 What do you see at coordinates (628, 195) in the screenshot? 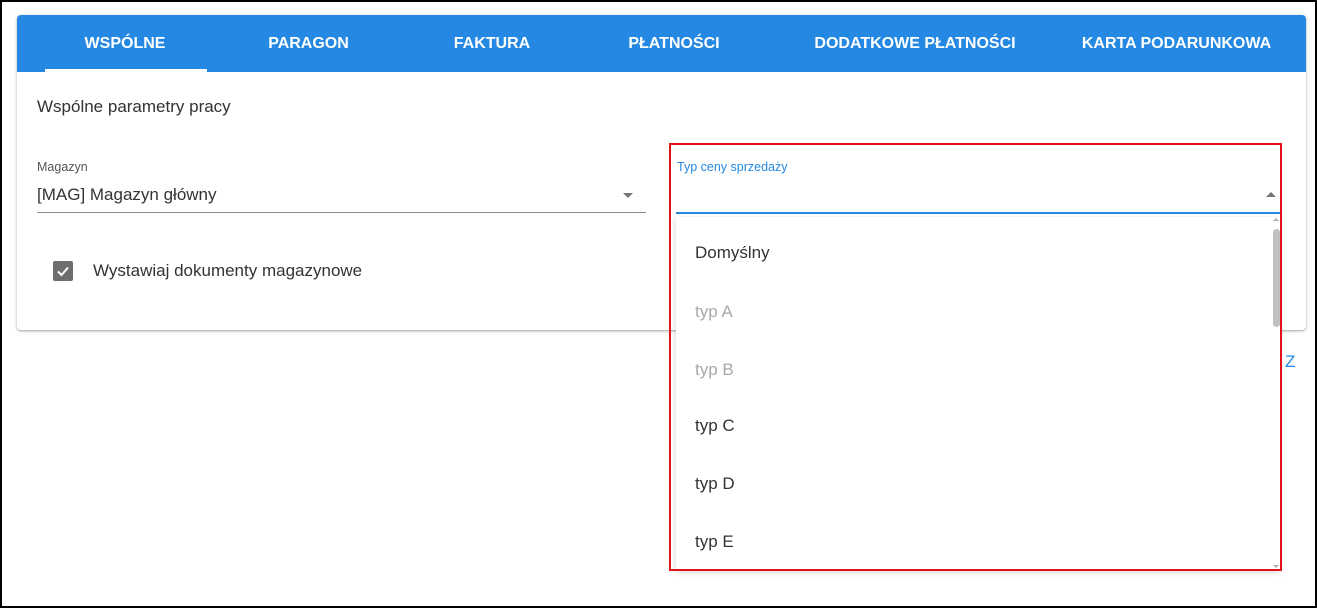
I see `chevron-down-icon` at bounding box center [628, 195].